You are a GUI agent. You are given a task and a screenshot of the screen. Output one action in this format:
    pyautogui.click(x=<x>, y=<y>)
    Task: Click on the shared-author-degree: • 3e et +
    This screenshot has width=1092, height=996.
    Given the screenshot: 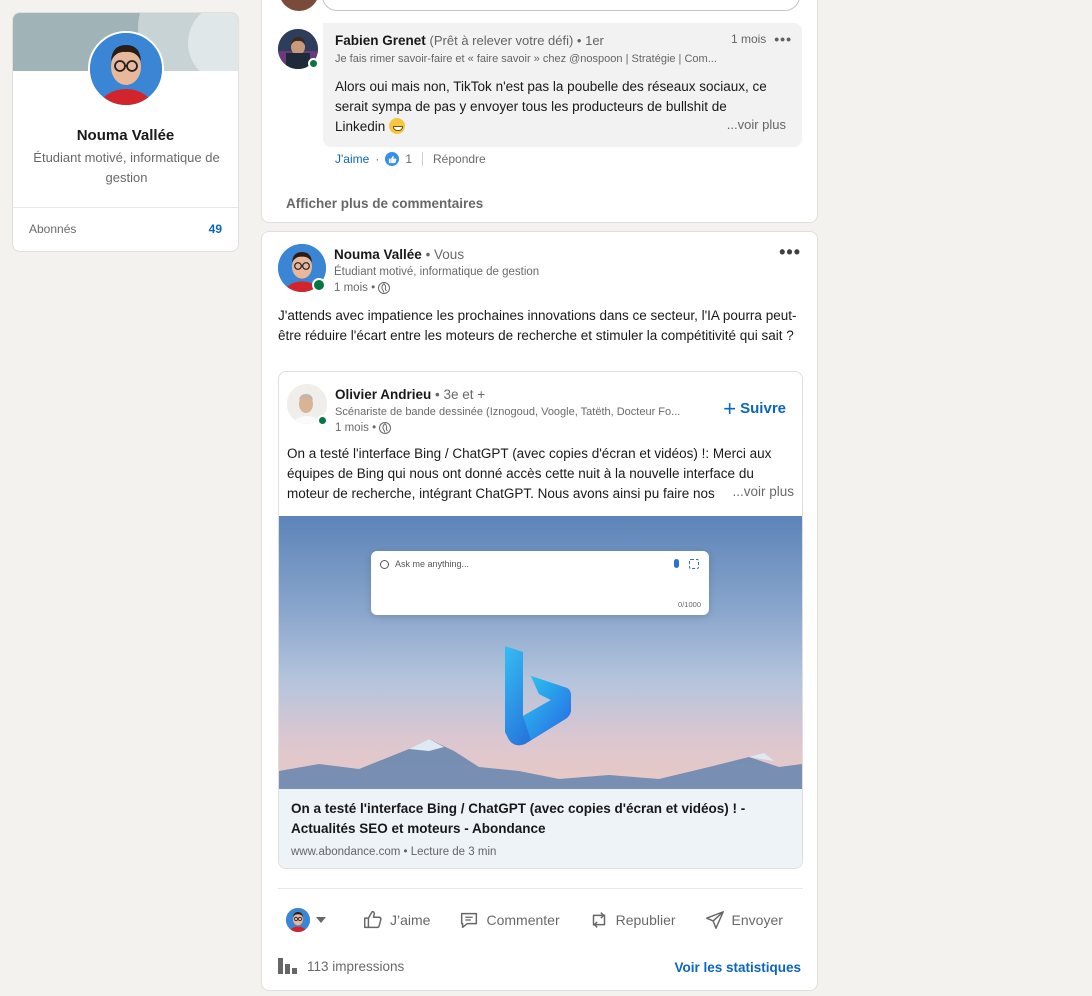 What is the action you would take?
    pyautogui.click(x=460, y=394)
    